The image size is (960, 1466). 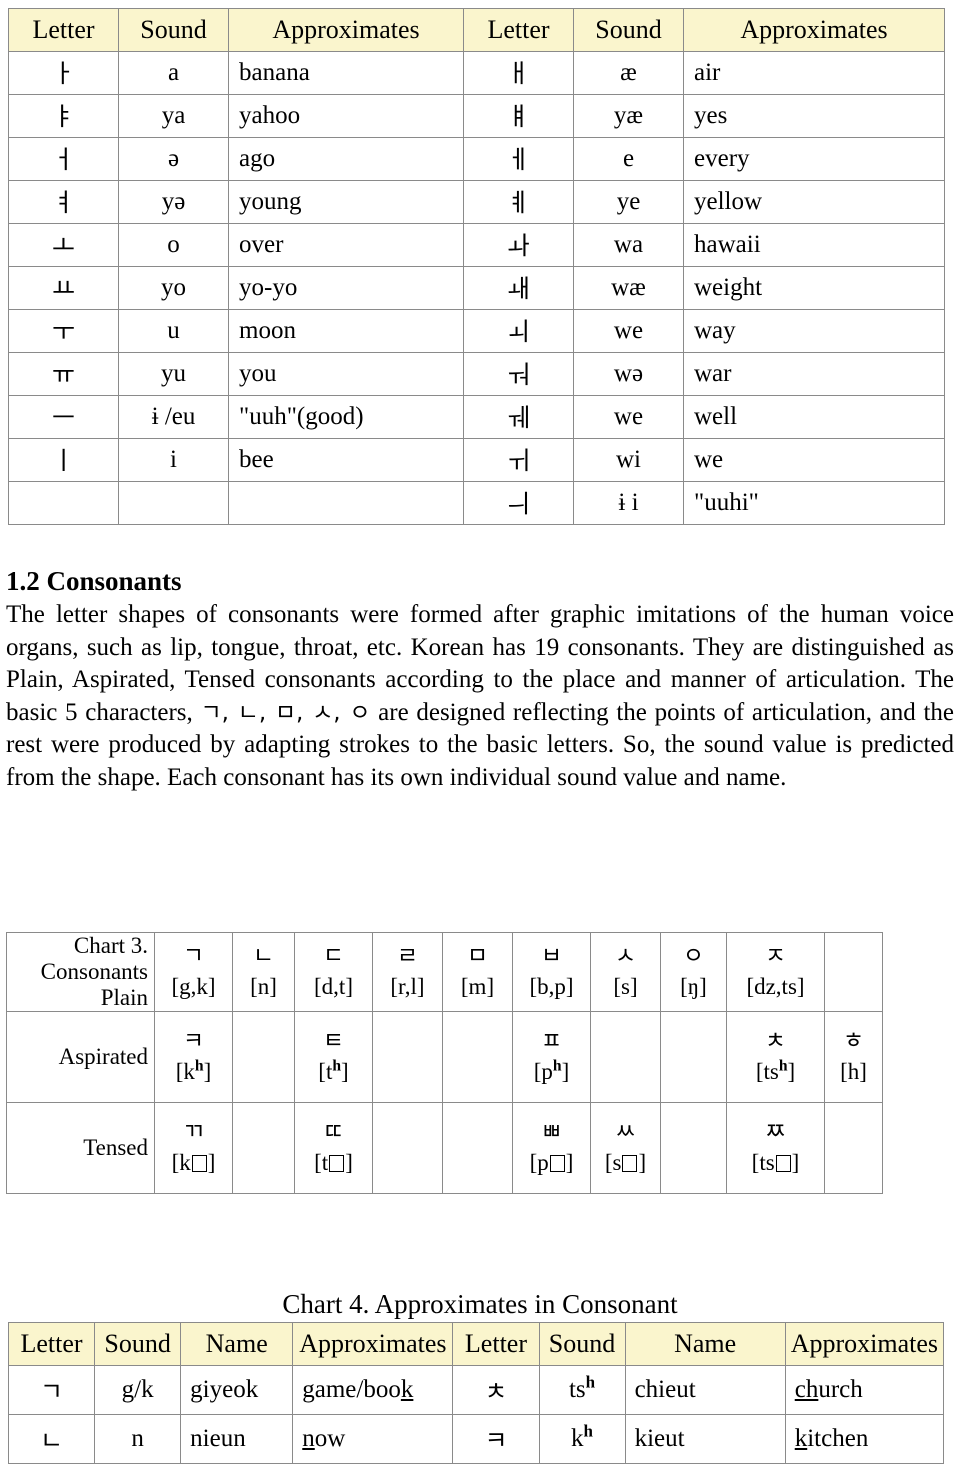 I want to click on vowel-table-row: ㅏ a banana ㅐ æ air, so click(x=476, y=73).